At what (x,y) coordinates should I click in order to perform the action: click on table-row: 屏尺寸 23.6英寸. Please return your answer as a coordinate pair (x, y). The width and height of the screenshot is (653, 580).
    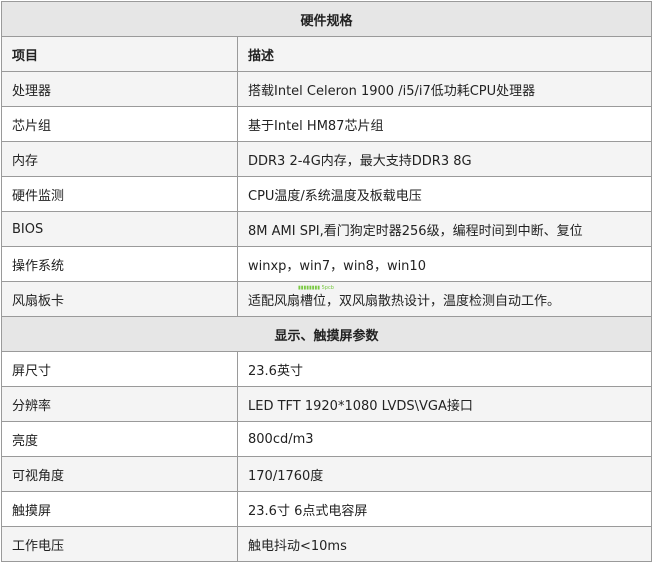
    Looking at the image, I should click on (327, 369).